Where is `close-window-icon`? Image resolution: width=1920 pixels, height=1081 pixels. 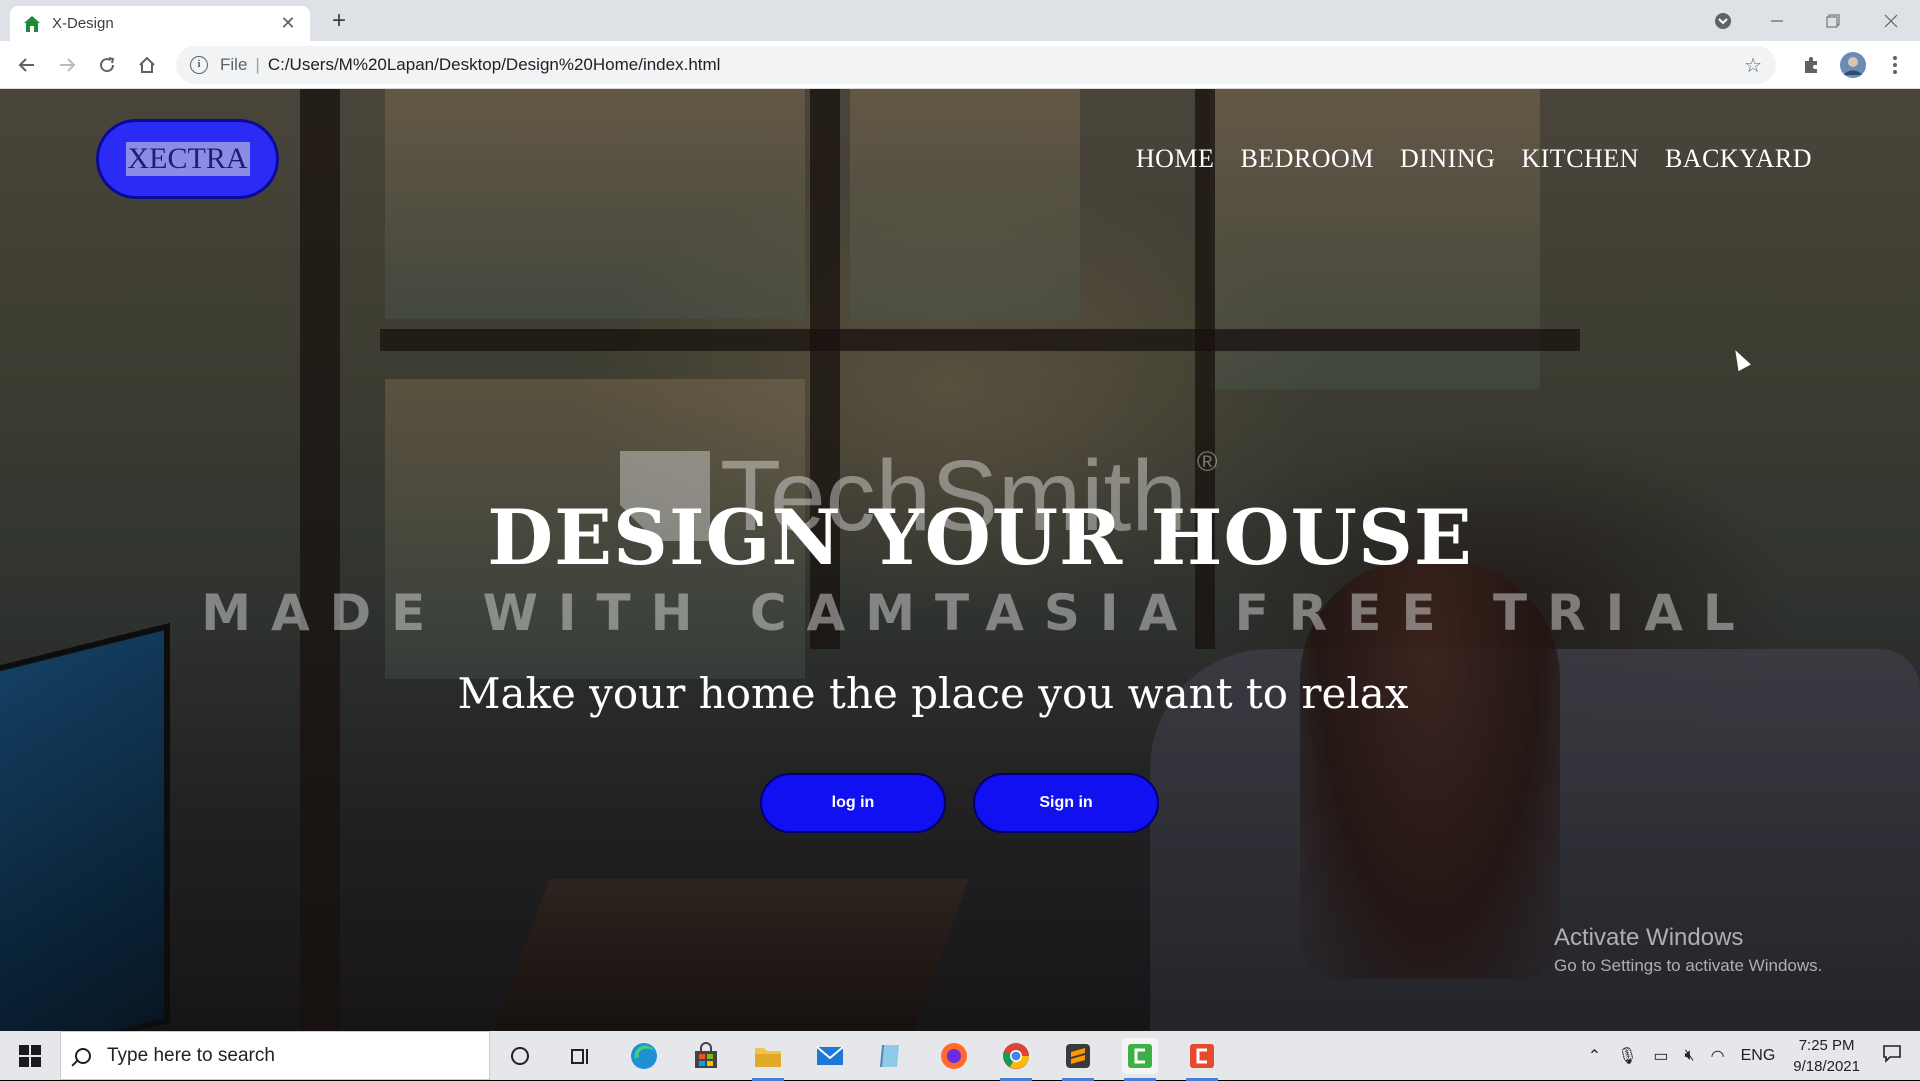 close-window-icon is located at coordinates (1891, 20).